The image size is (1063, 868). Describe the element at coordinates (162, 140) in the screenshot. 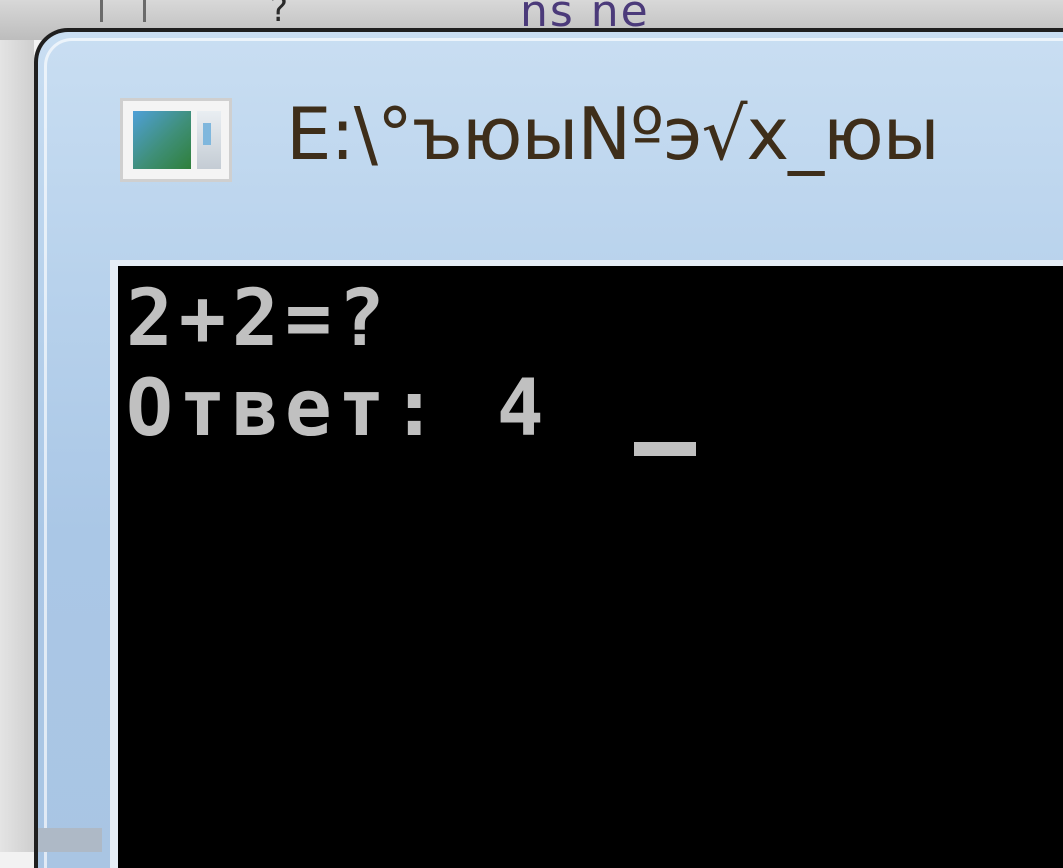

I see `icon-pane` at that location.